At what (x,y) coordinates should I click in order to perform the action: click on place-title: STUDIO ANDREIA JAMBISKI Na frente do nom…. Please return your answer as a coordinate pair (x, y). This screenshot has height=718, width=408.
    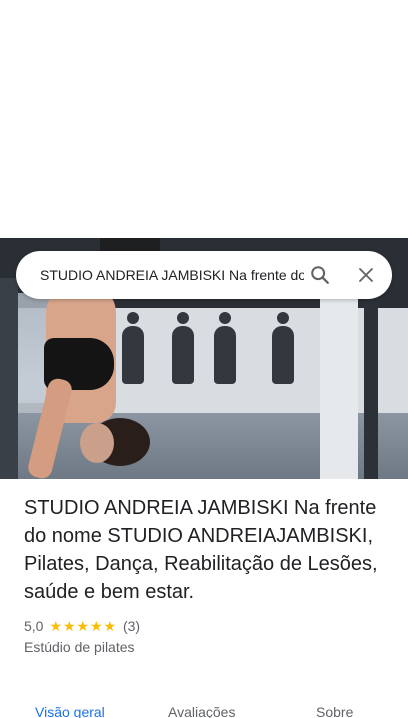
    Looking at the image, I should click on (201, 550).